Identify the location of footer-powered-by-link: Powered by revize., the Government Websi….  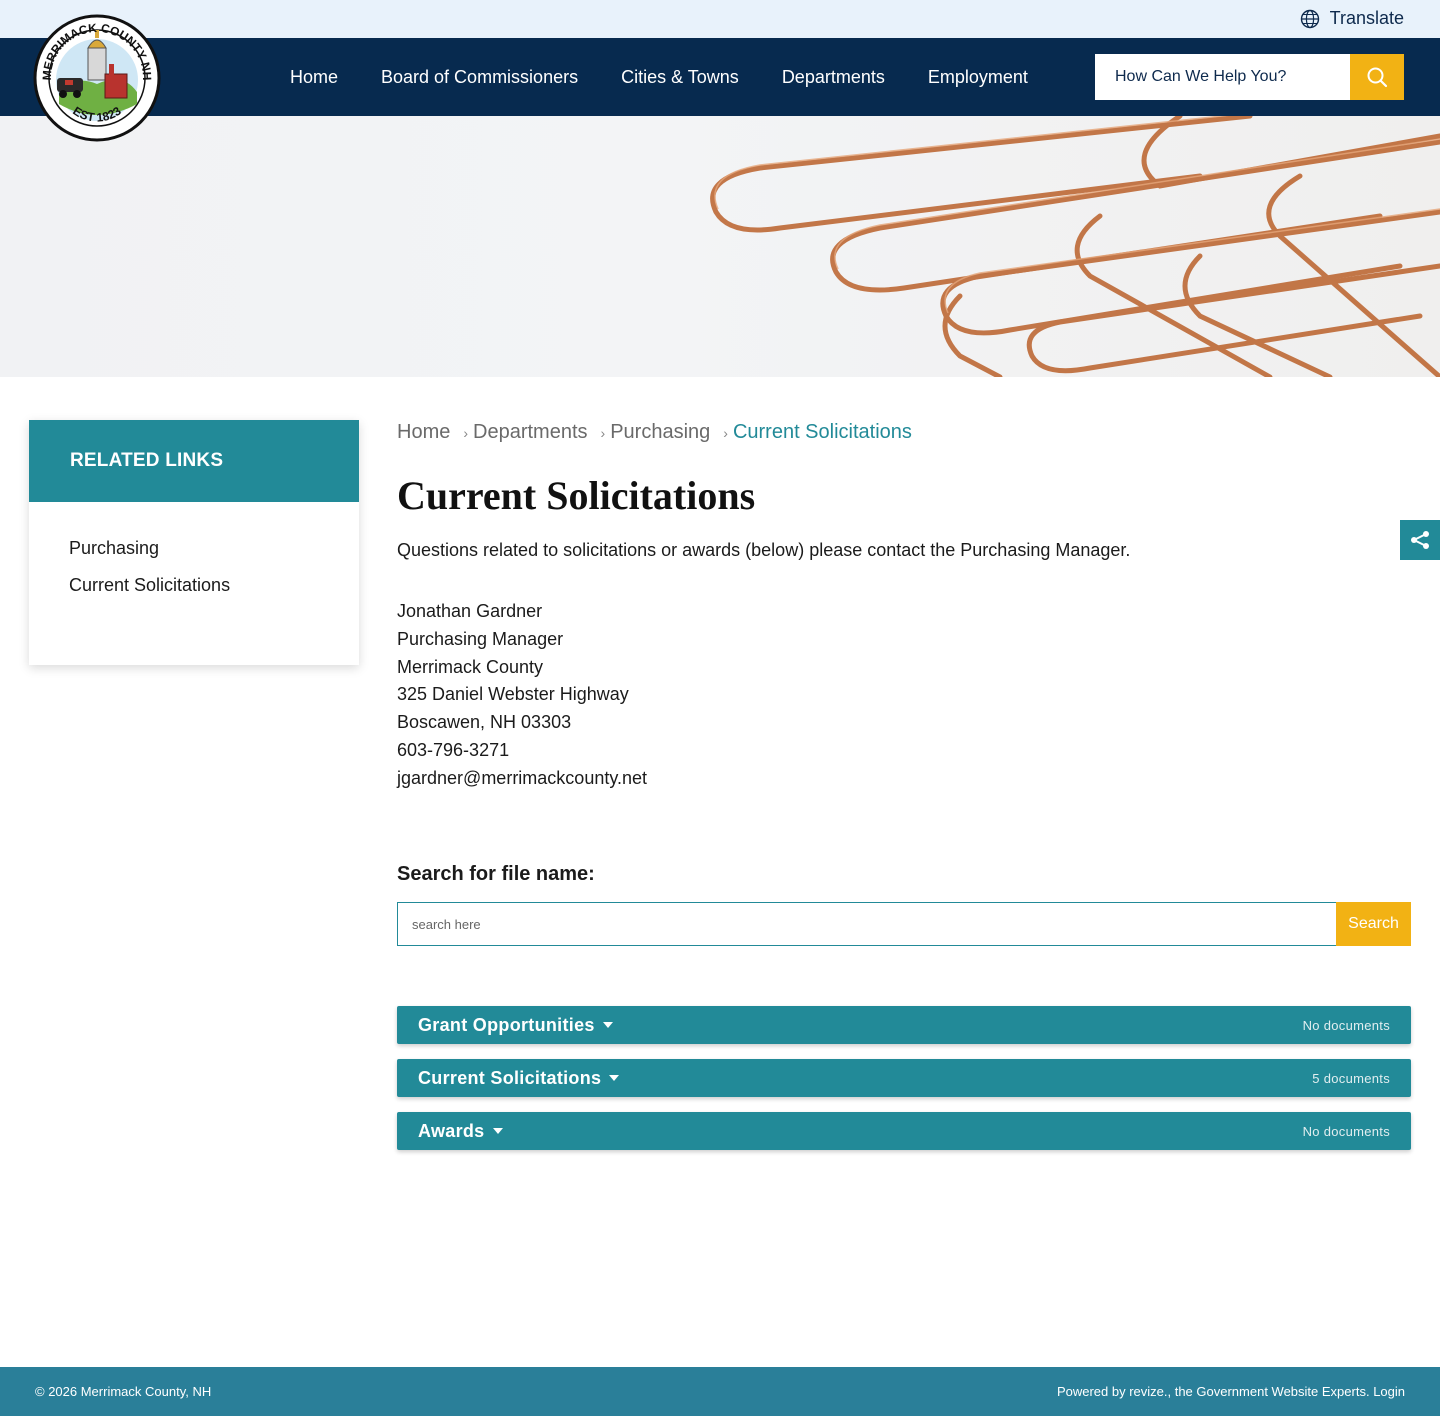
(1213, 1391).